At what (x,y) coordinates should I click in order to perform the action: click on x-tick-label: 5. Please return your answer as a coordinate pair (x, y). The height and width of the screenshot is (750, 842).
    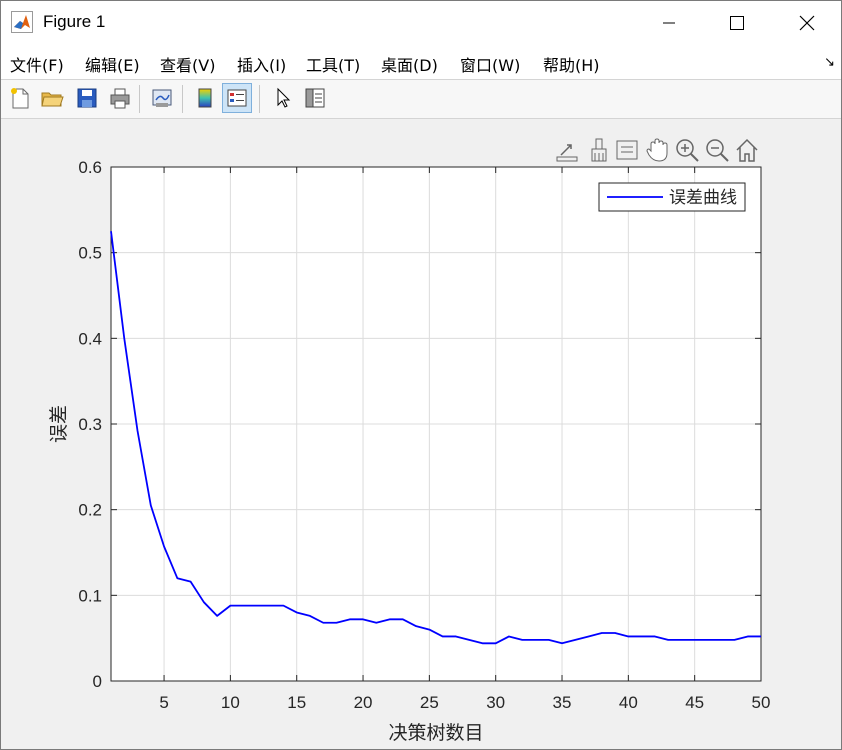
    Looking at the image, I should click on (163, 702).